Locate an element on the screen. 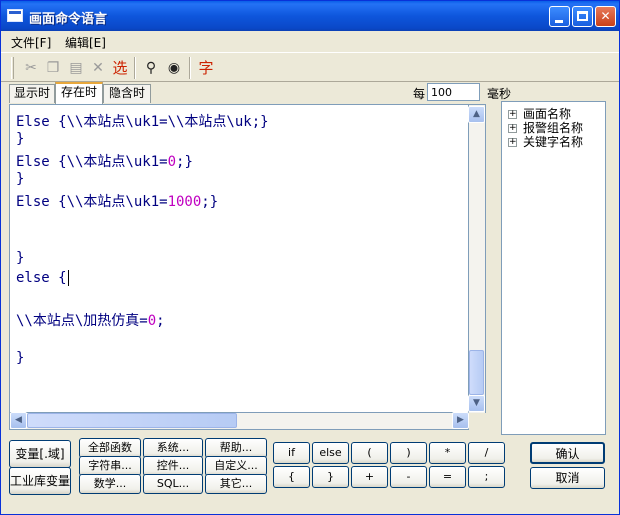  scroll-left-arrow-icon: ◀ is located at coordinates (18, 420).